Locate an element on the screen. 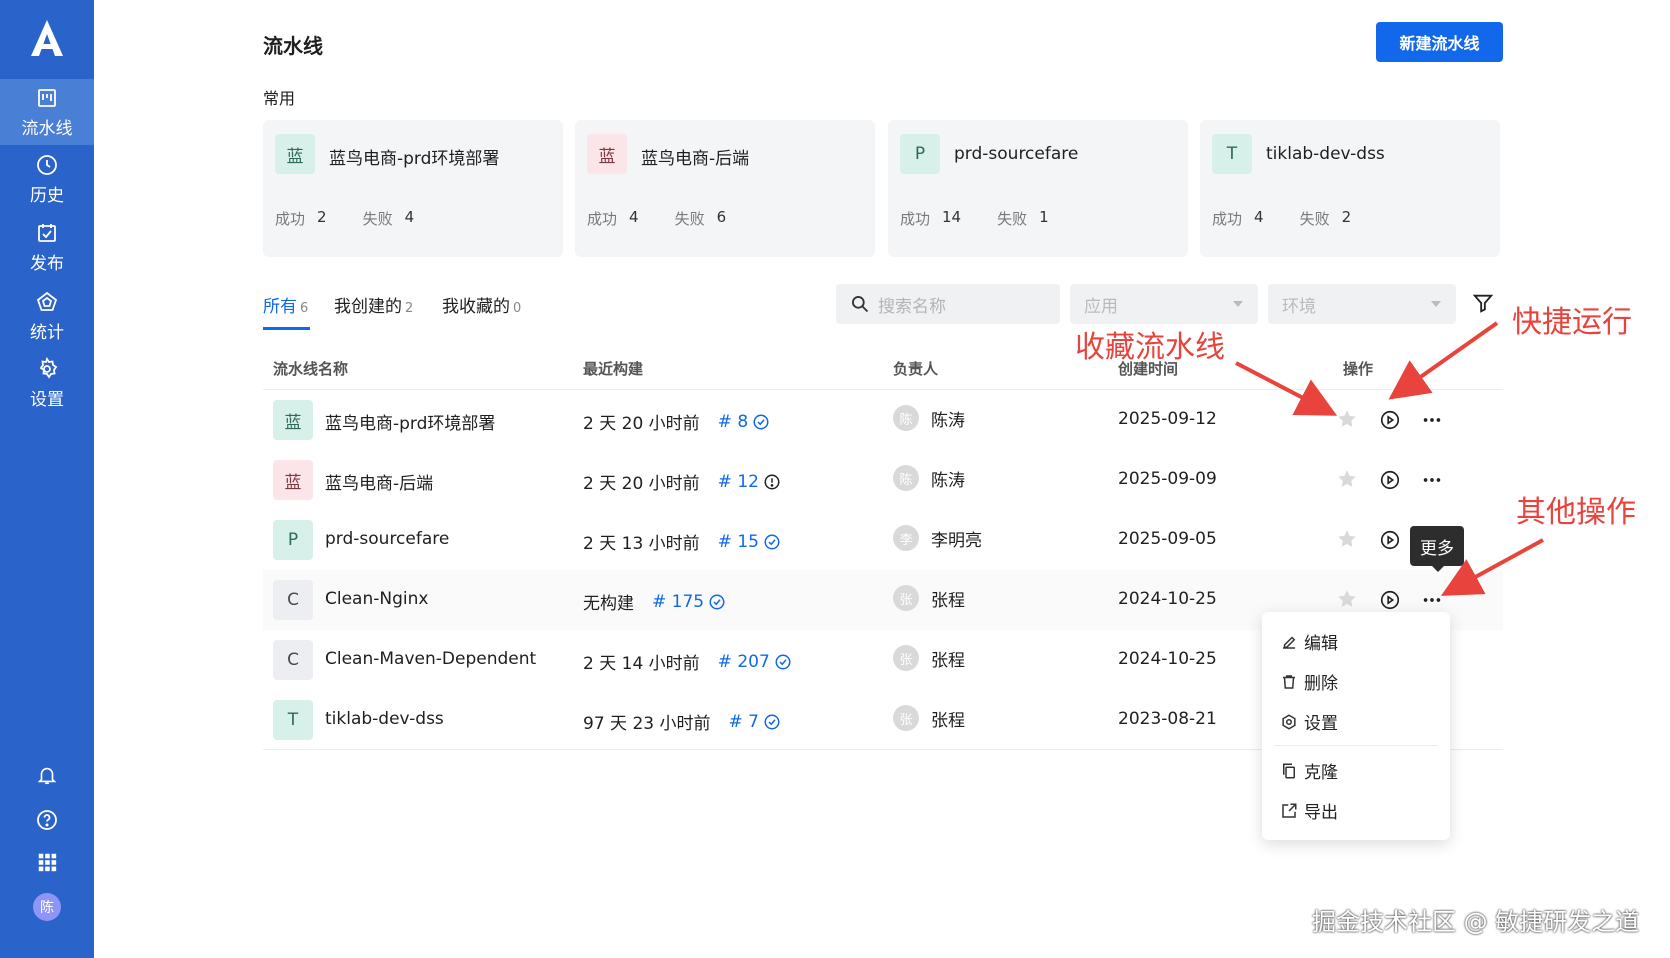 The height and width of the screenshot is (958, 1670). last-build-time: 2 天 14 小时前 is located at coordinates (641, 664).